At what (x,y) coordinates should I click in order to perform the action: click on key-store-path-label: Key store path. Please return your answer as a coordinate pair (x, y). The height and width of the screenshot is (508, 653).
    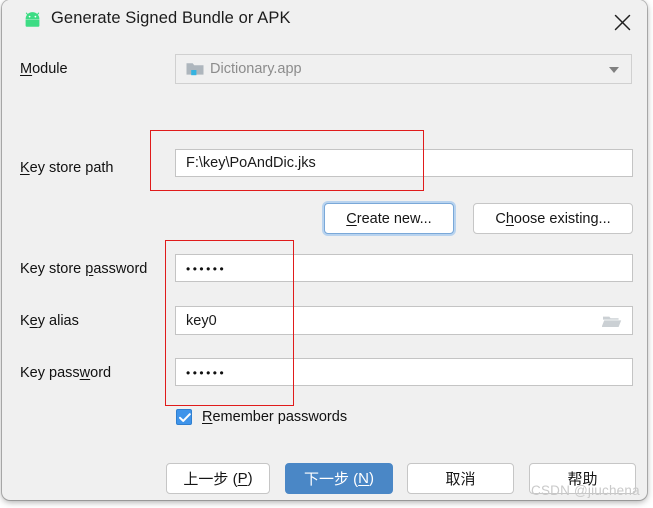
    Looking at the image, I should click on (67, 168).